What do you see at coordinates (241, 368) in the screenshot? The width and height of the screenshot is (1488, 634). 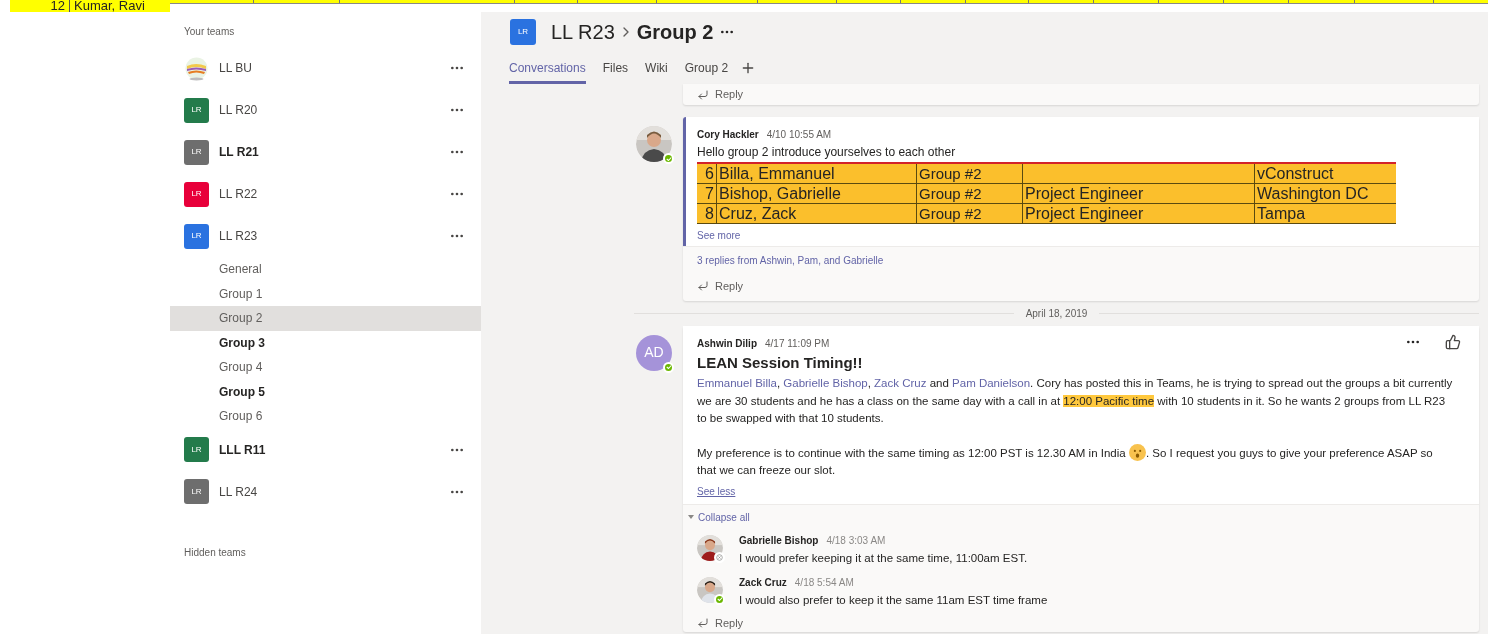 I see `channel-name: Group 4` at bounding box center [241, 368].